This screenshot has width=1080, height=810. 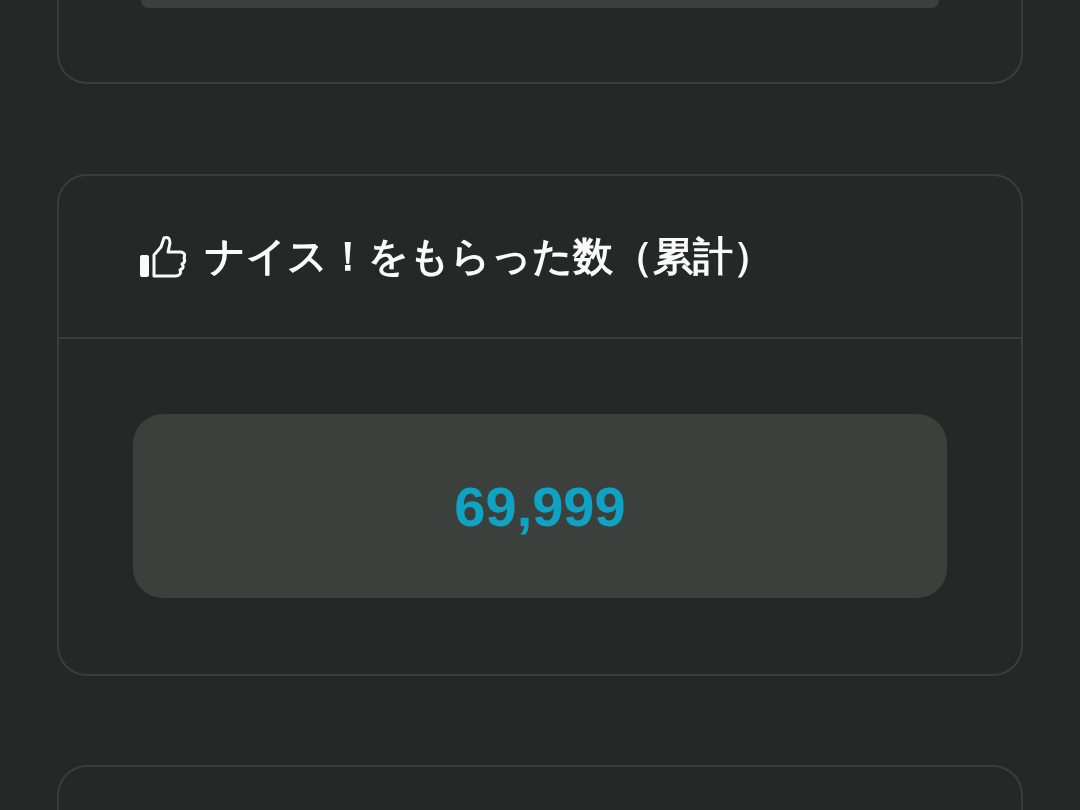 I want to click on stat-value: 69,999, so click(x=540, y=506).